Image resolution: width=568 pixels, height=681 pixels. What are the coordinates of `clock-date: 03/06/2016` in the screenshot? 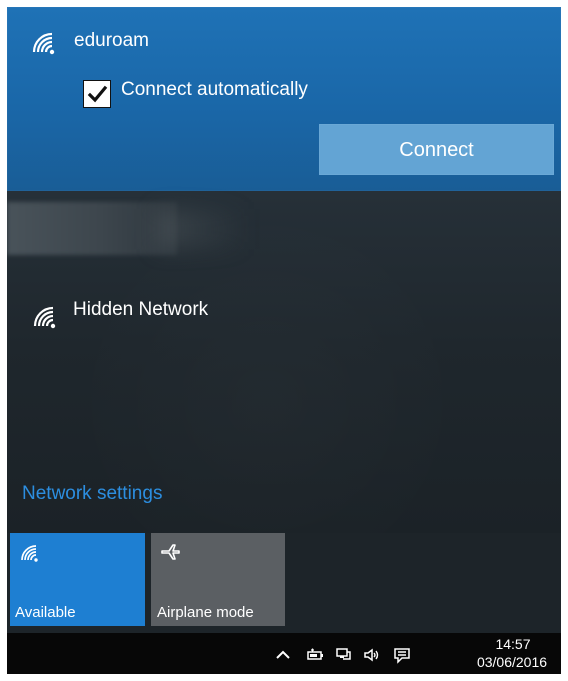 It's located at (512, 662).